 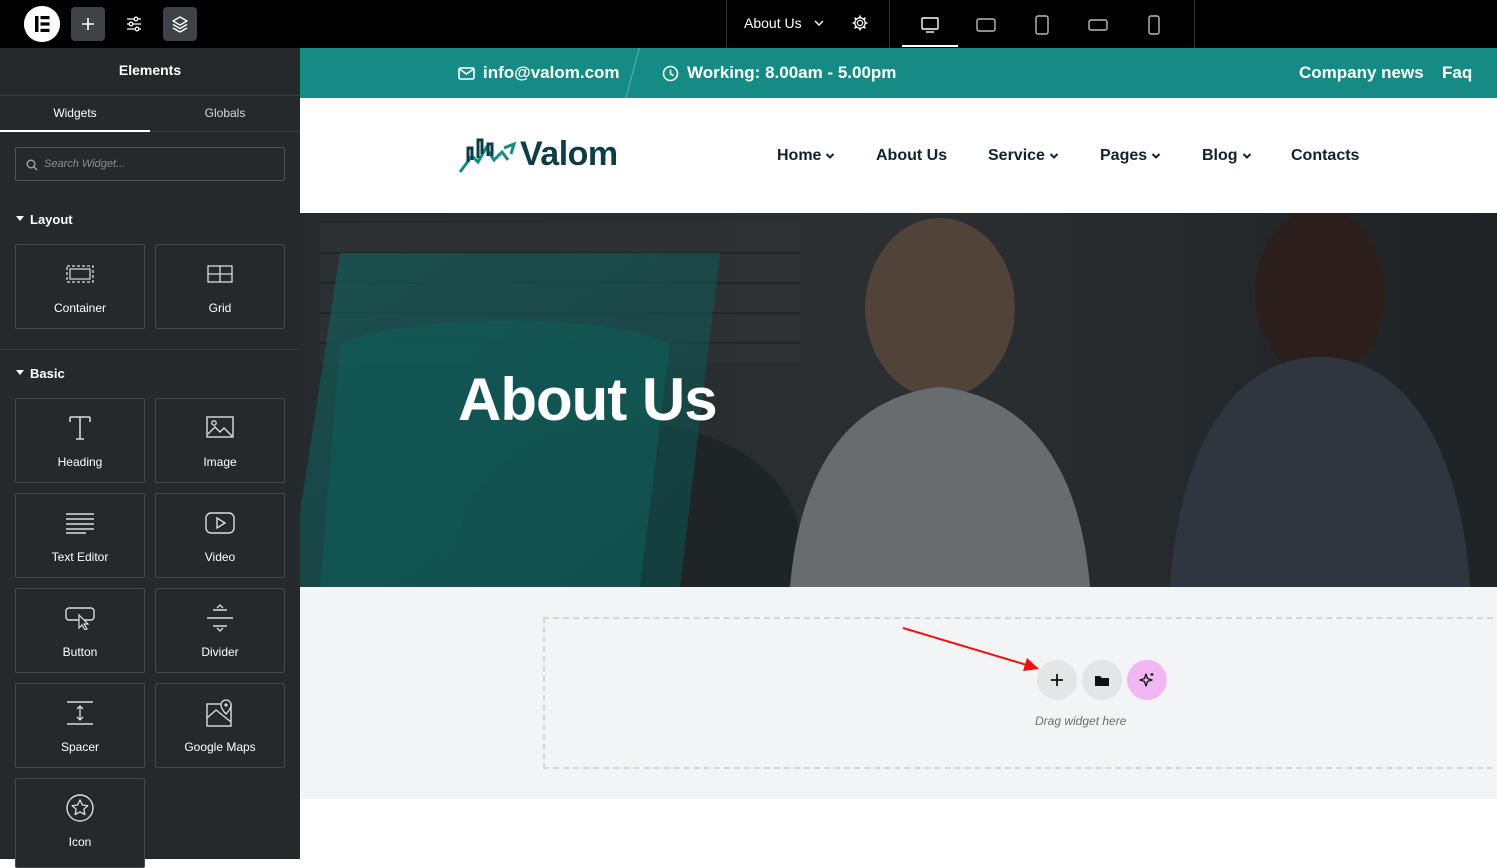 I want to click on page-title: About Us, so click(x=588, y=399).